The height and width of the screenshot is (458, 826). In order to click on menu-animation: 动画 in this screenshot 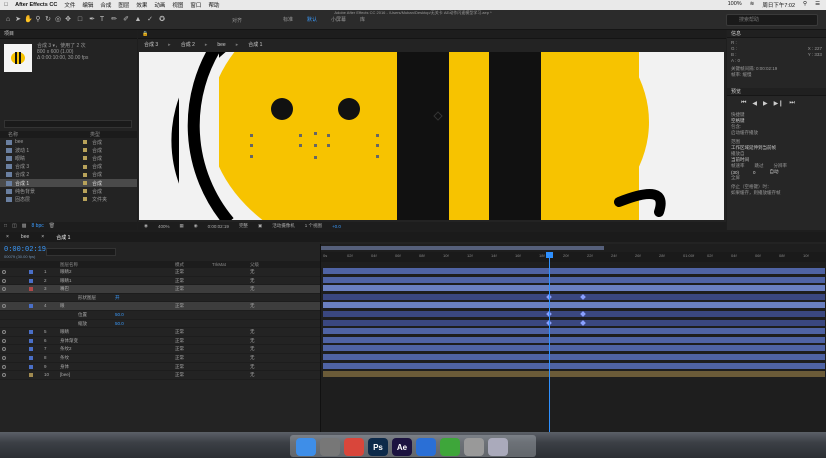, I will do `click(159, 5)`.